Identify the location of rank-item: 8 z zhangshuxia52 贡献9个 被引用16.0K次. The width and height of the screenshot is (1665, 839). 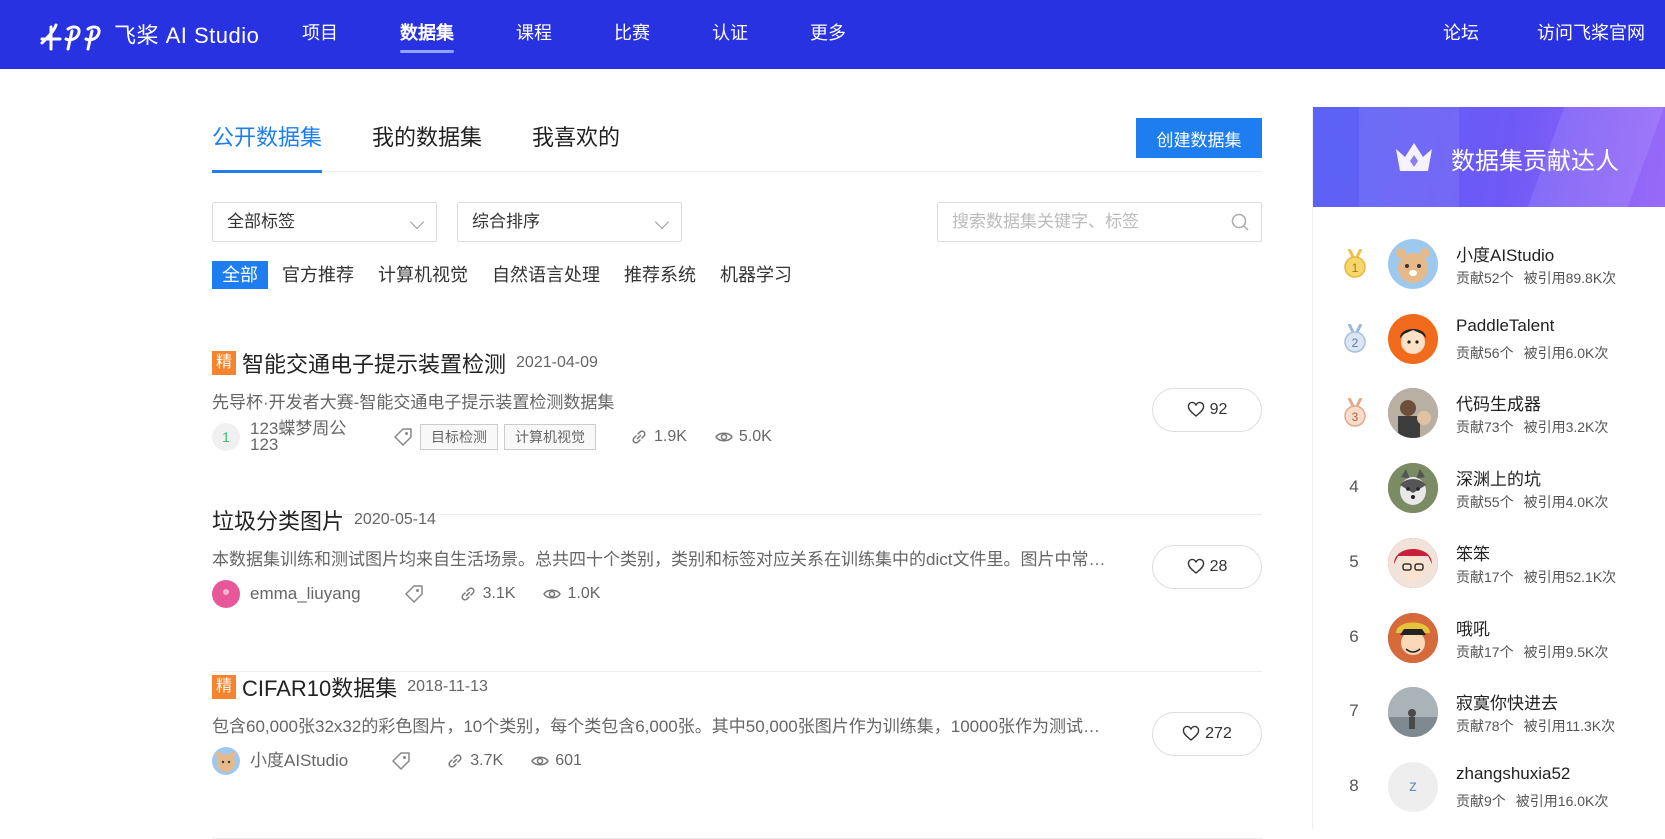
(1489, 791).